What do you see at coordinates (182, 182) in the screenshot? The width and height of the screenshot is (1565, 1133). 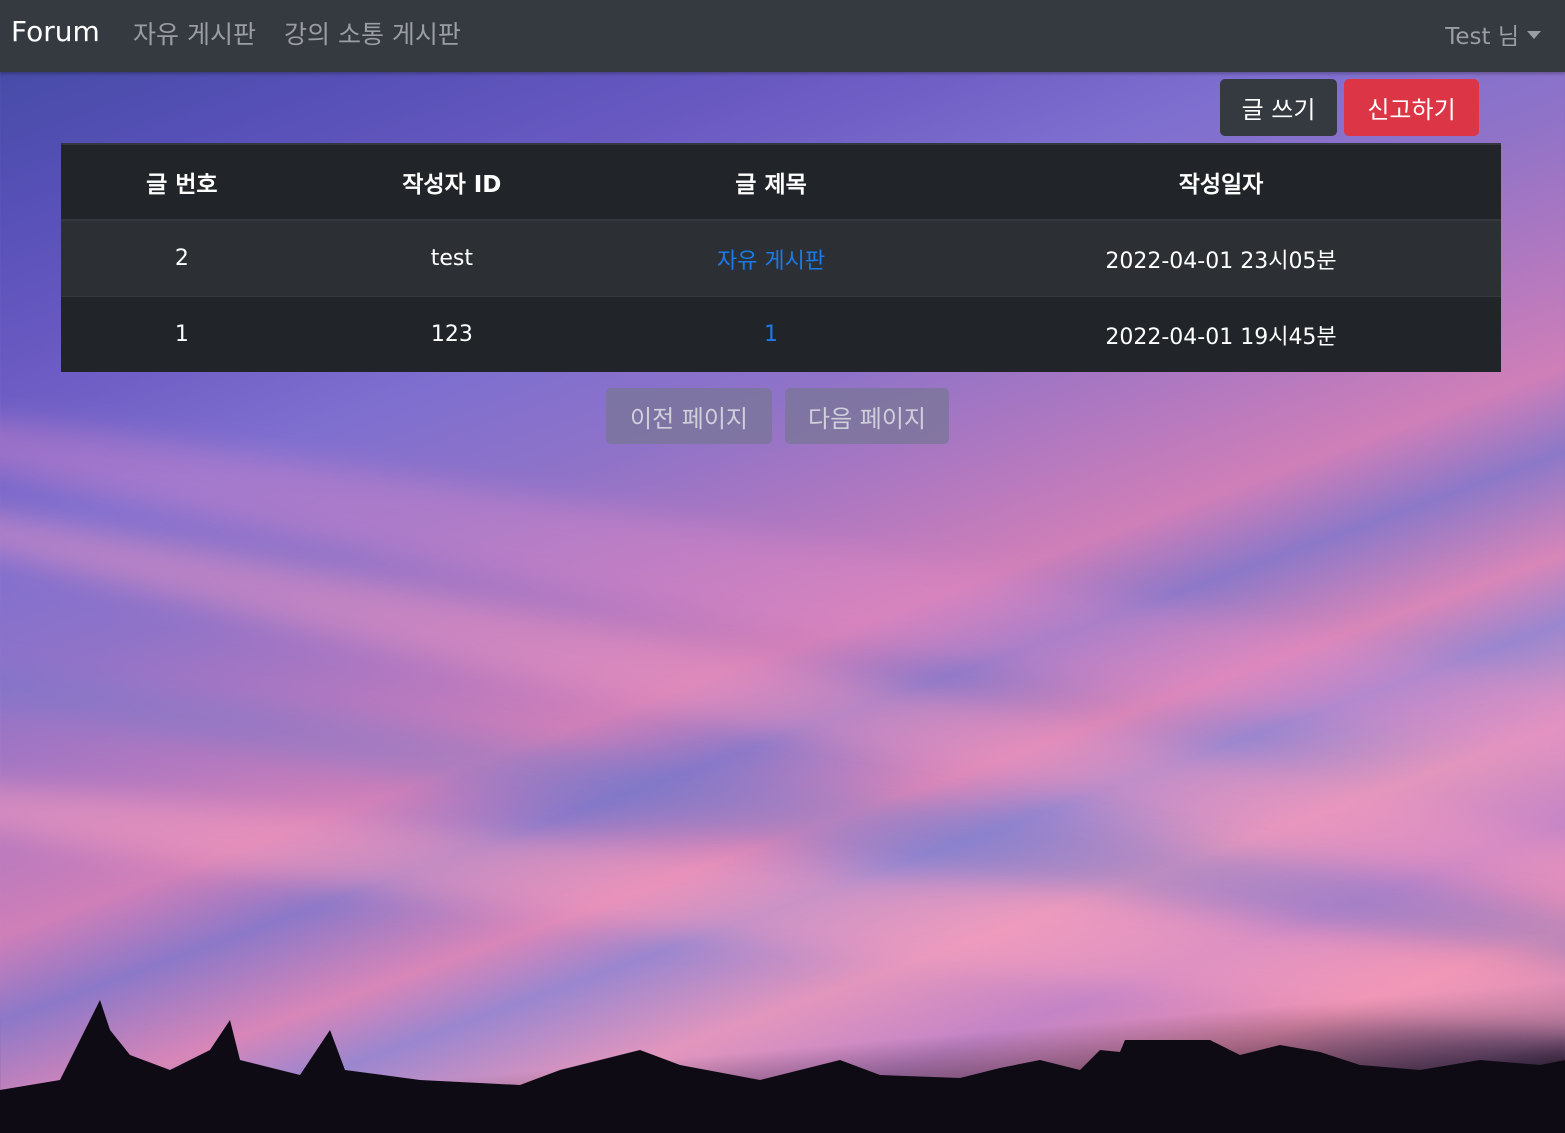 I see `header-post-number: 글 번호` at bounding box center [182, 182].